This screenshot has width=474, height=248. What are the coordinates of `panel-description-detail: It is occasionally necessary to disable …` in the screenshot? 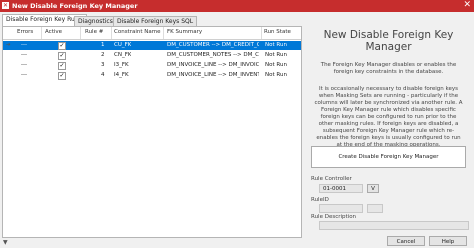 It's located at (388, 117).